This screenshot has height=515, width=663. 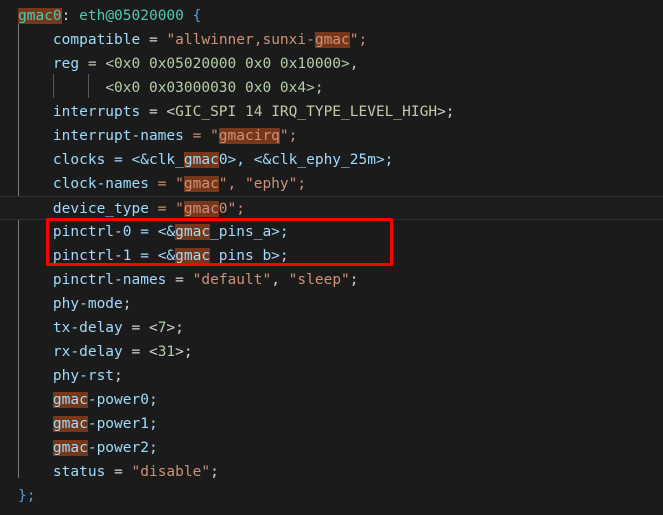 What do you see at coordinates (79, 160) in the screenshot?
I see `prop-clocks: clocks` at bounding box center [79, 160].